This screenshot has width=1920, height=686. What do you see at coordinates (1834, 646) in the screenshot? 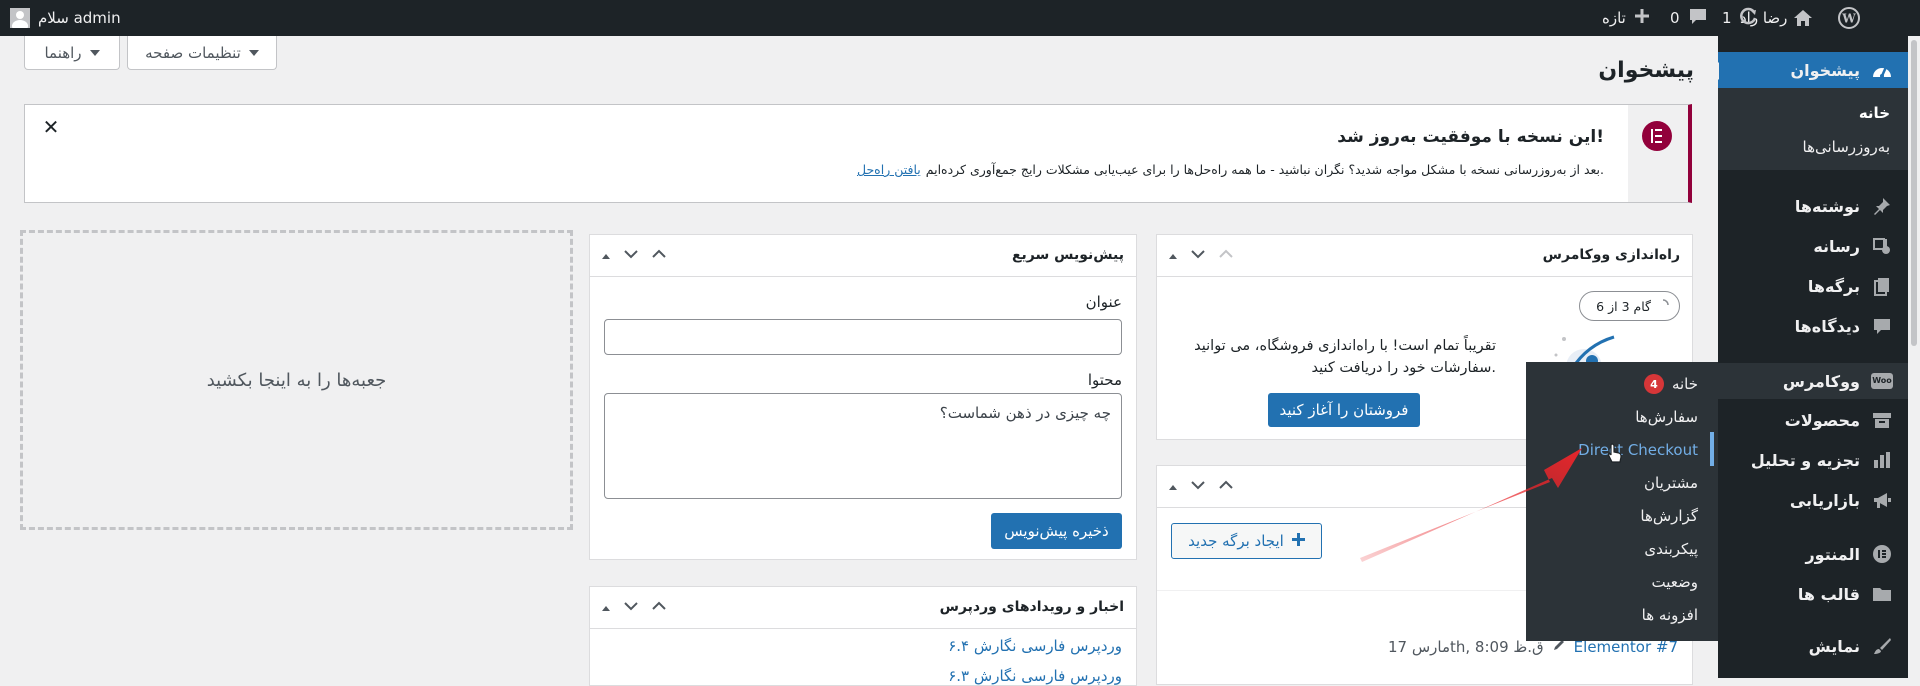
I see `menu-appearance-label: نمایش` at bounding box center [1834, 646].